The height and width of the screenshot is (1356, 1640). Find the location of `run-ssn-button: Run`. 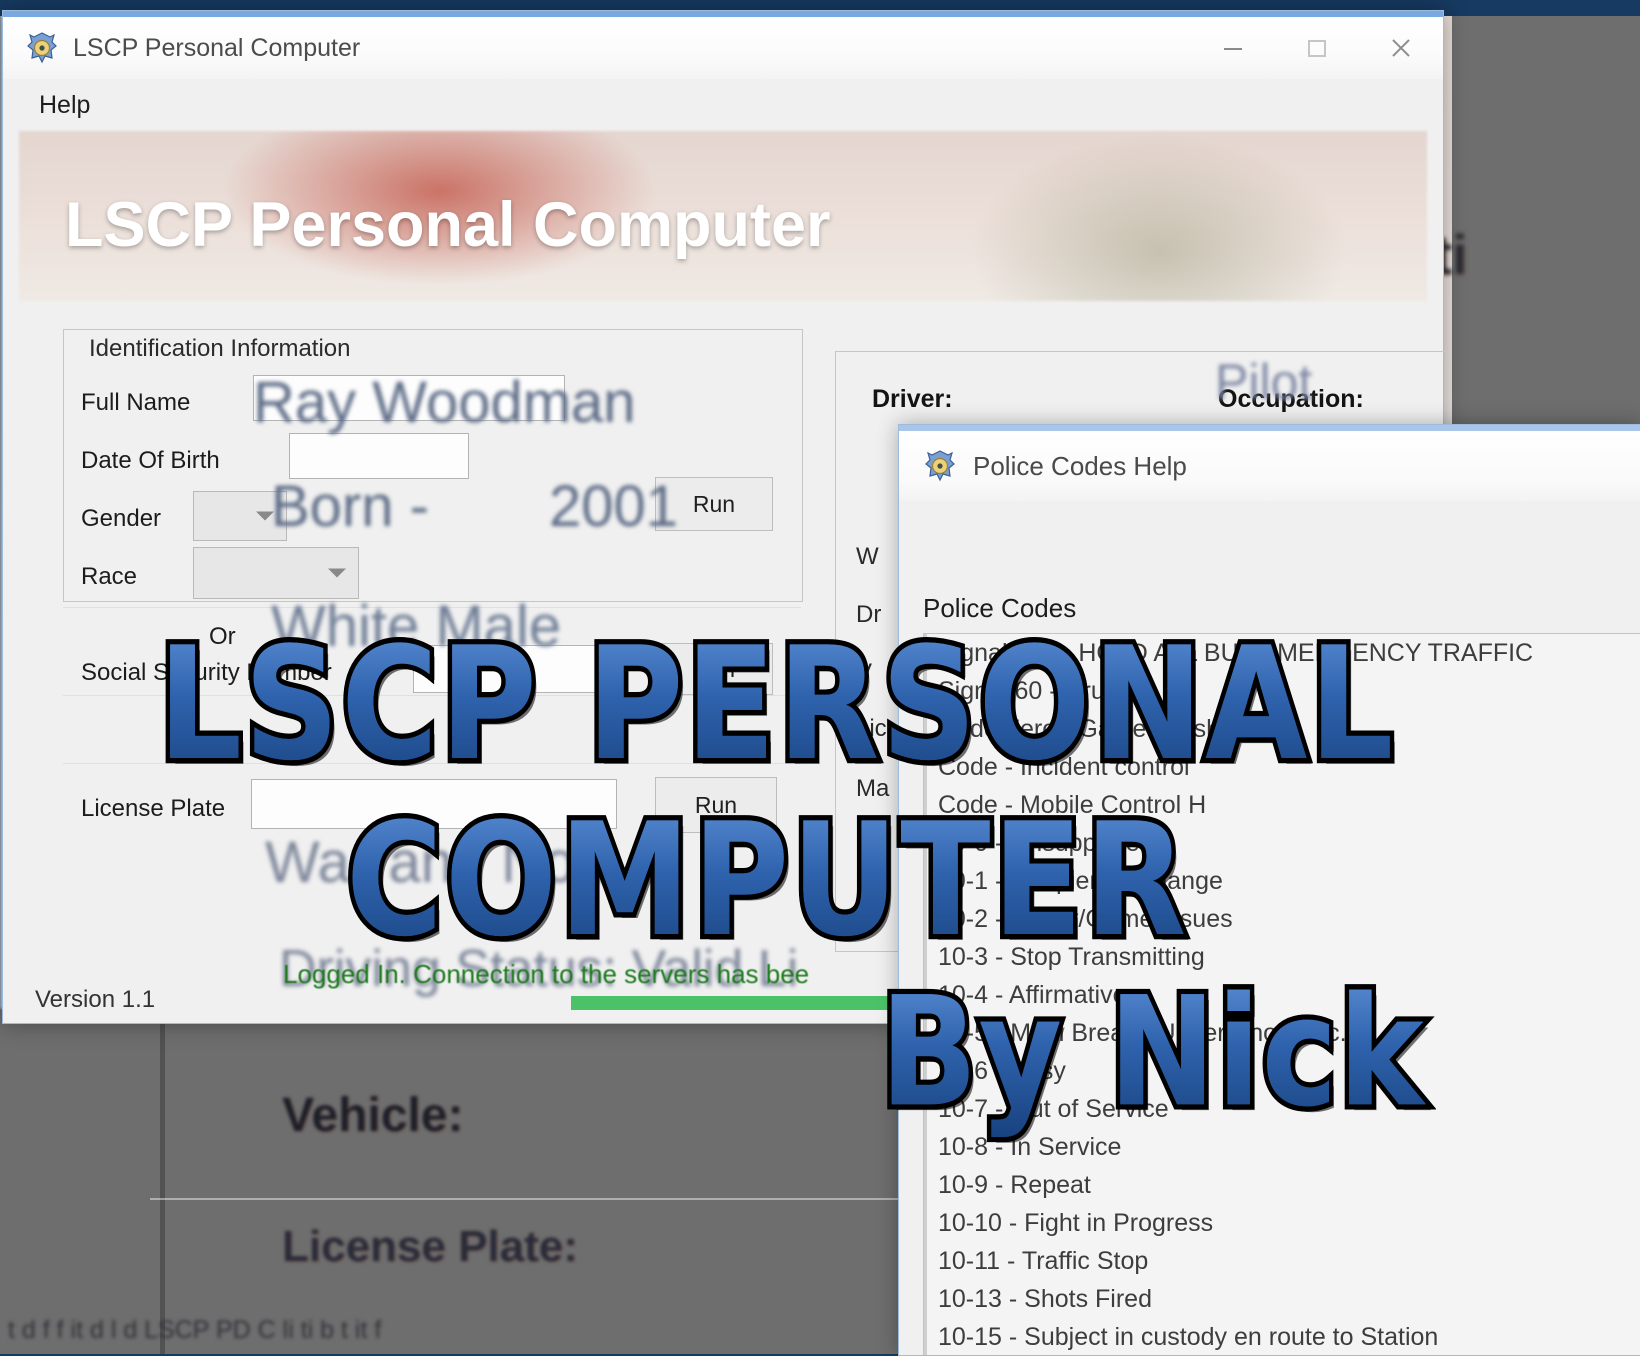

run-ssn-button: Run is located at coordinates (714, 669).